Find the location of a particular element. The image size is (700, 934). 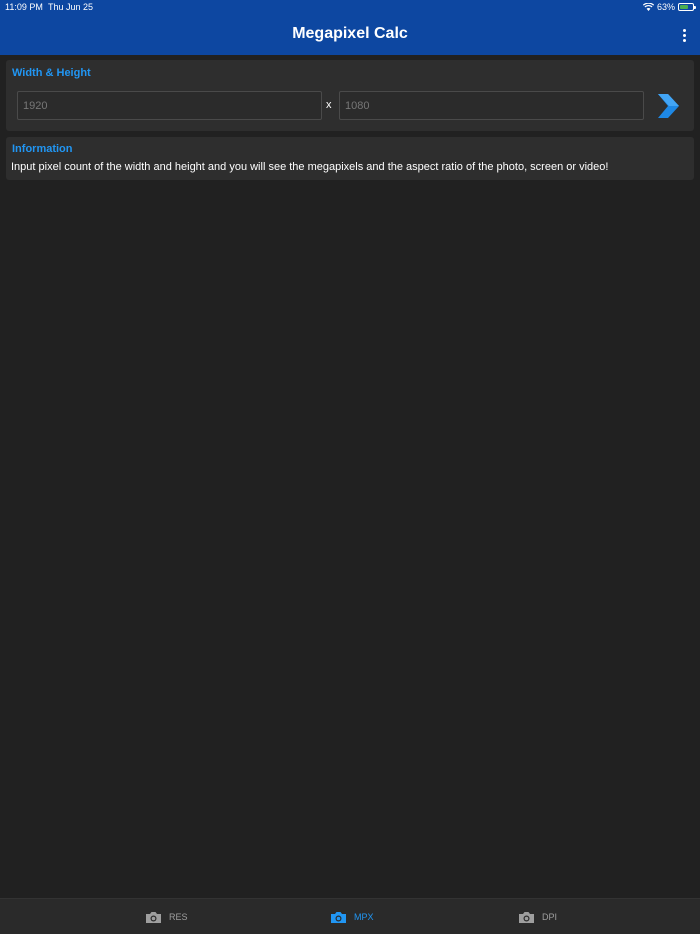

bottom-tab-bar: RES MPX DPI is located at coordinates (350, 916).